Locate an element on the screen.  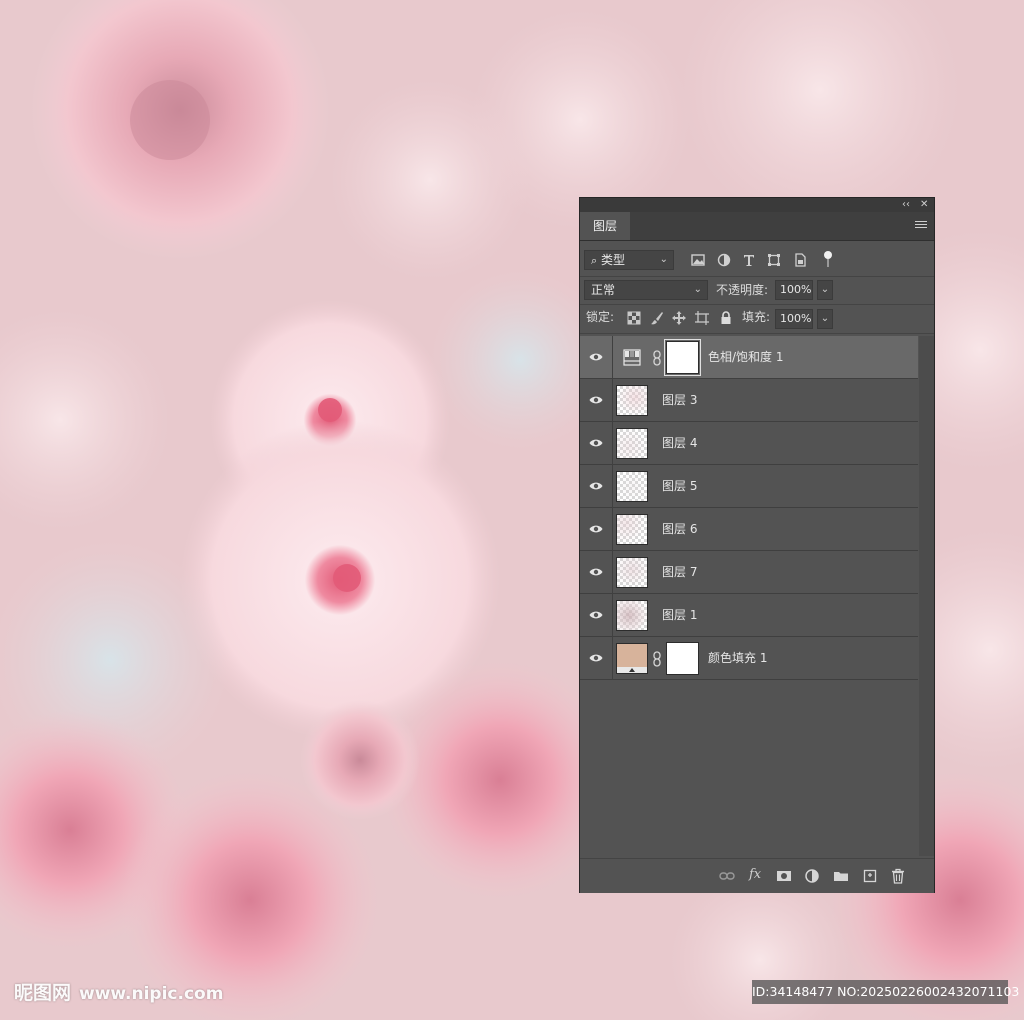
layer-row-color-fill: 颜色填充 1 is located at coordinates (749, 658).